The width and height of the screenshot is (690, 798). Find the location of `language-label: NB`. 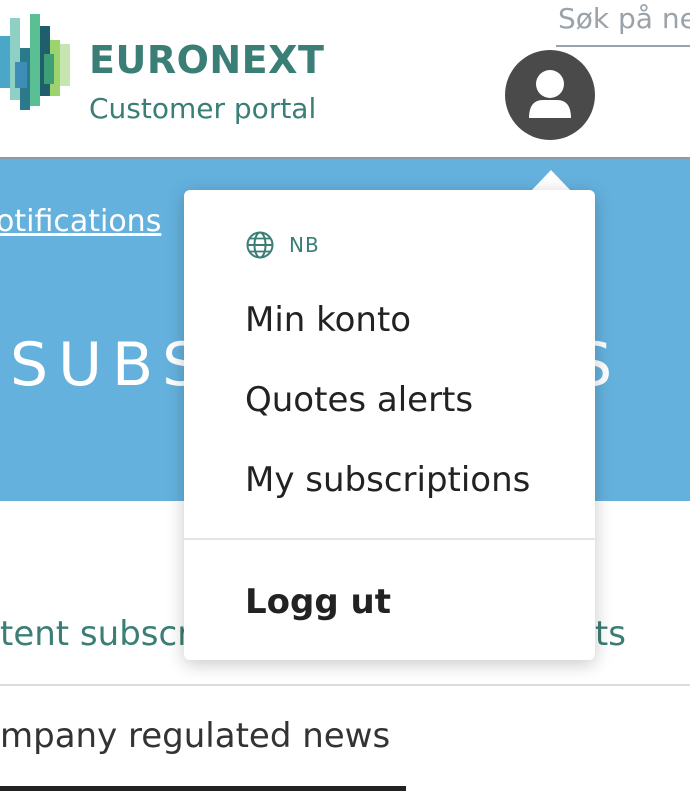

language-label: NB is located at coordinates (304, 245).